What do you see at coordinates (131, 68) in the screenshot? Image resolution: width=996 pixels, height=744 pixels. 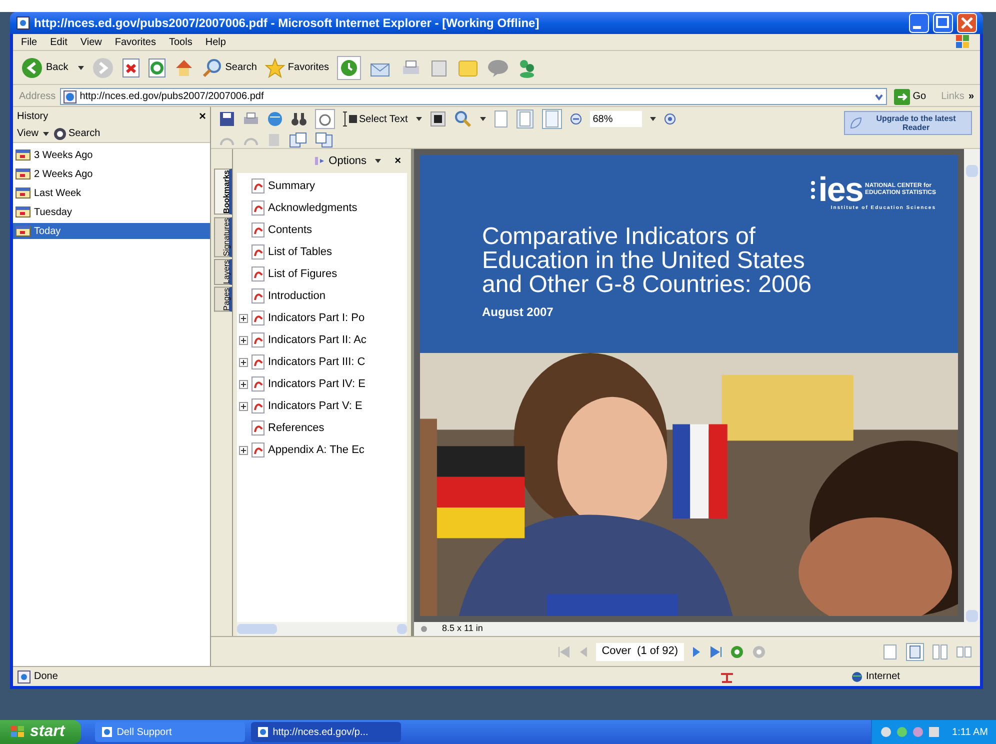 I see `stop-icon` at bounding box center [131, 68].